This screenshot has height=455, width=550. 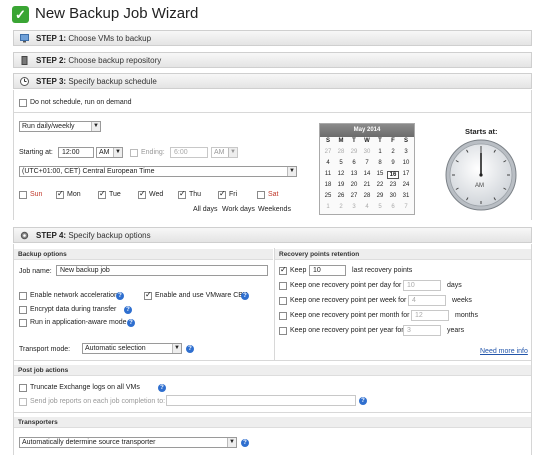 What do you see at coordinates (261, 195) in the screenshot?
I see `day-sat-checkbox` at bounding box center [261, 195].